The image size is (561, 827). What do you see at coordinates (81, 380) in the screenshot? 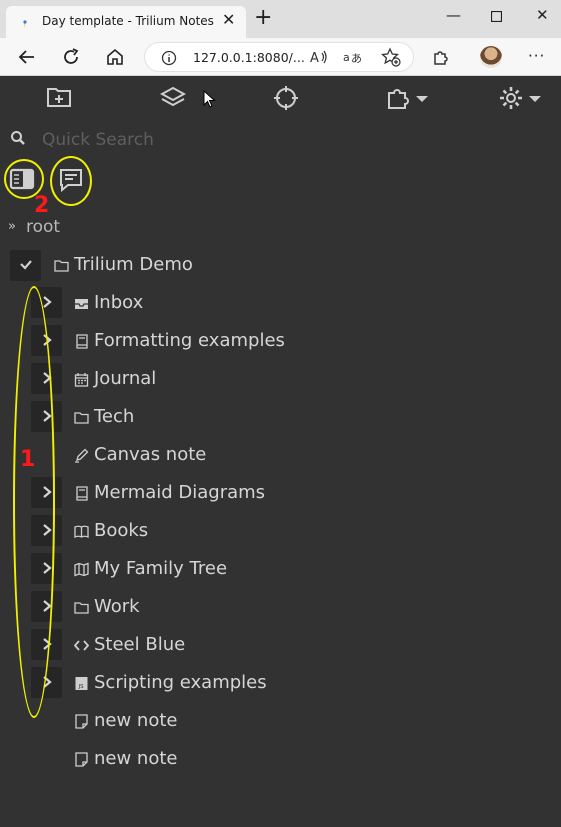
I see `calendar-icon` at bounding box center [81, 380].